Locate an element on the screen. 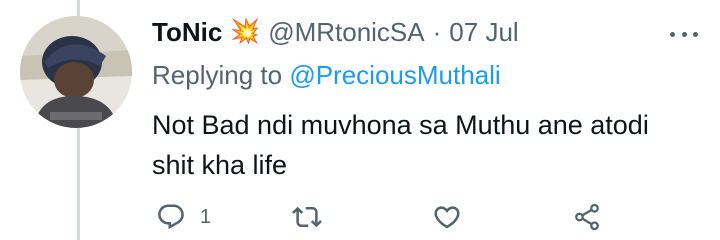 This screenshot has width=720, height=240. replying-mention-link: @PreciousMuthali is located at coordinates (394, 75).